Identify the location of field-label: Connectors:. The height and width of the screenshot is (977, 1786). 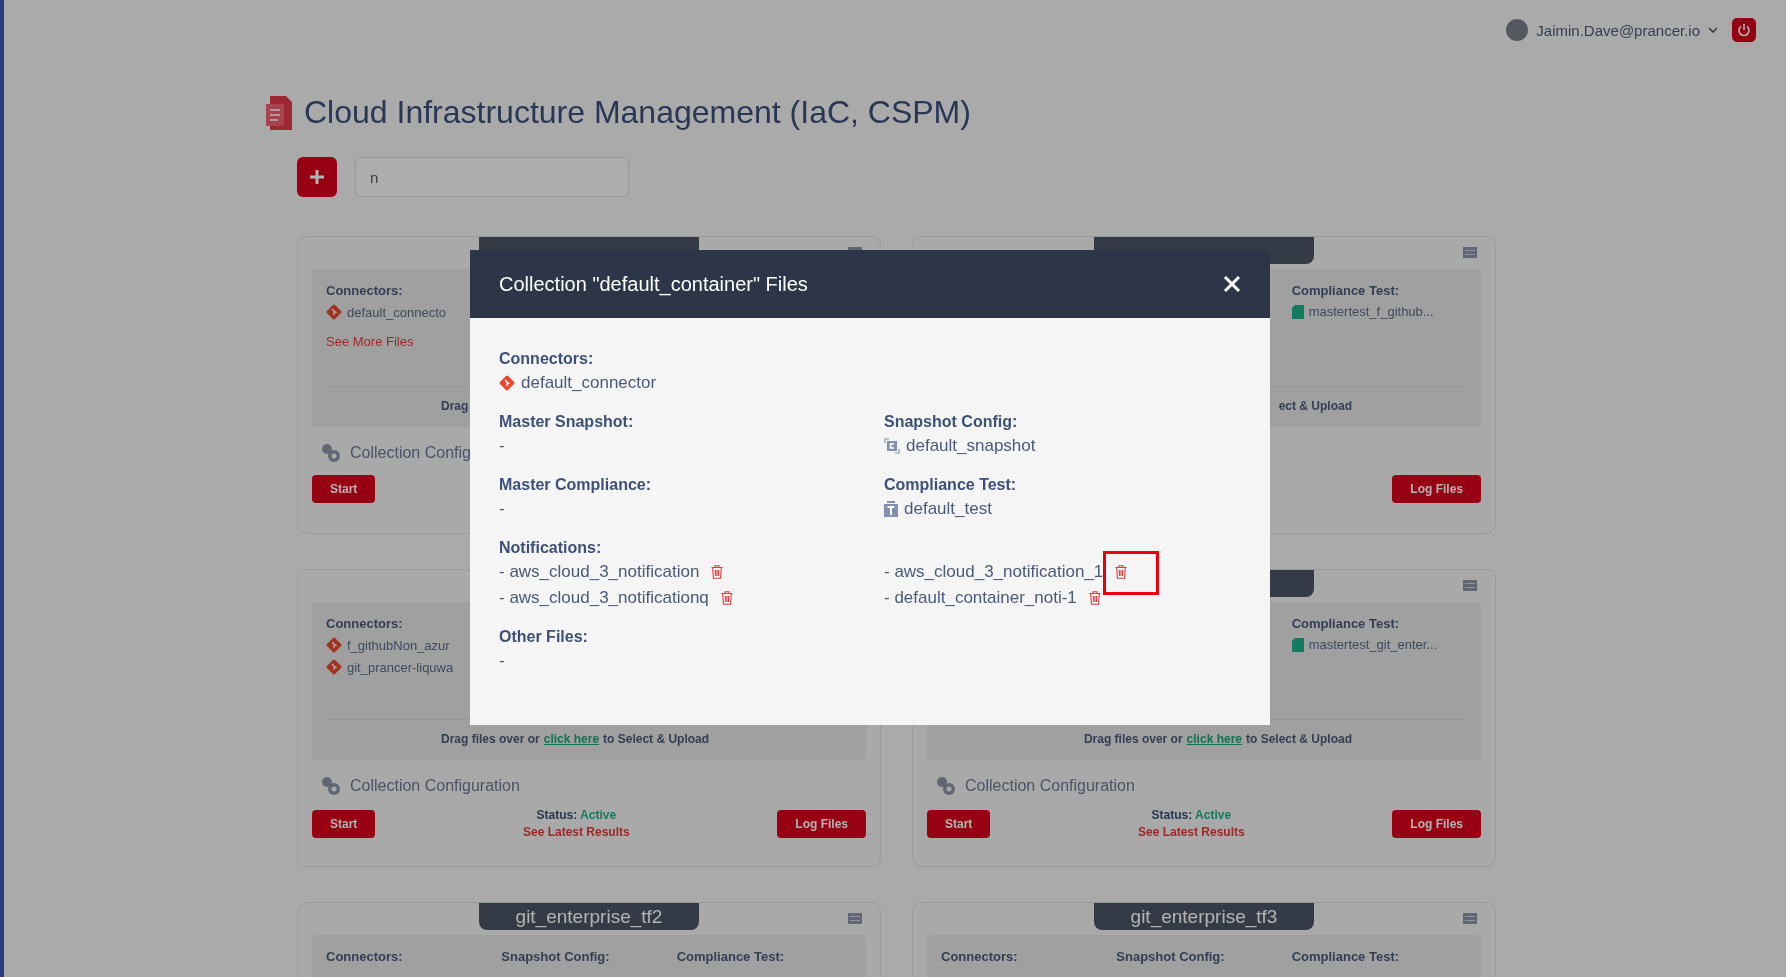
(547, 359).